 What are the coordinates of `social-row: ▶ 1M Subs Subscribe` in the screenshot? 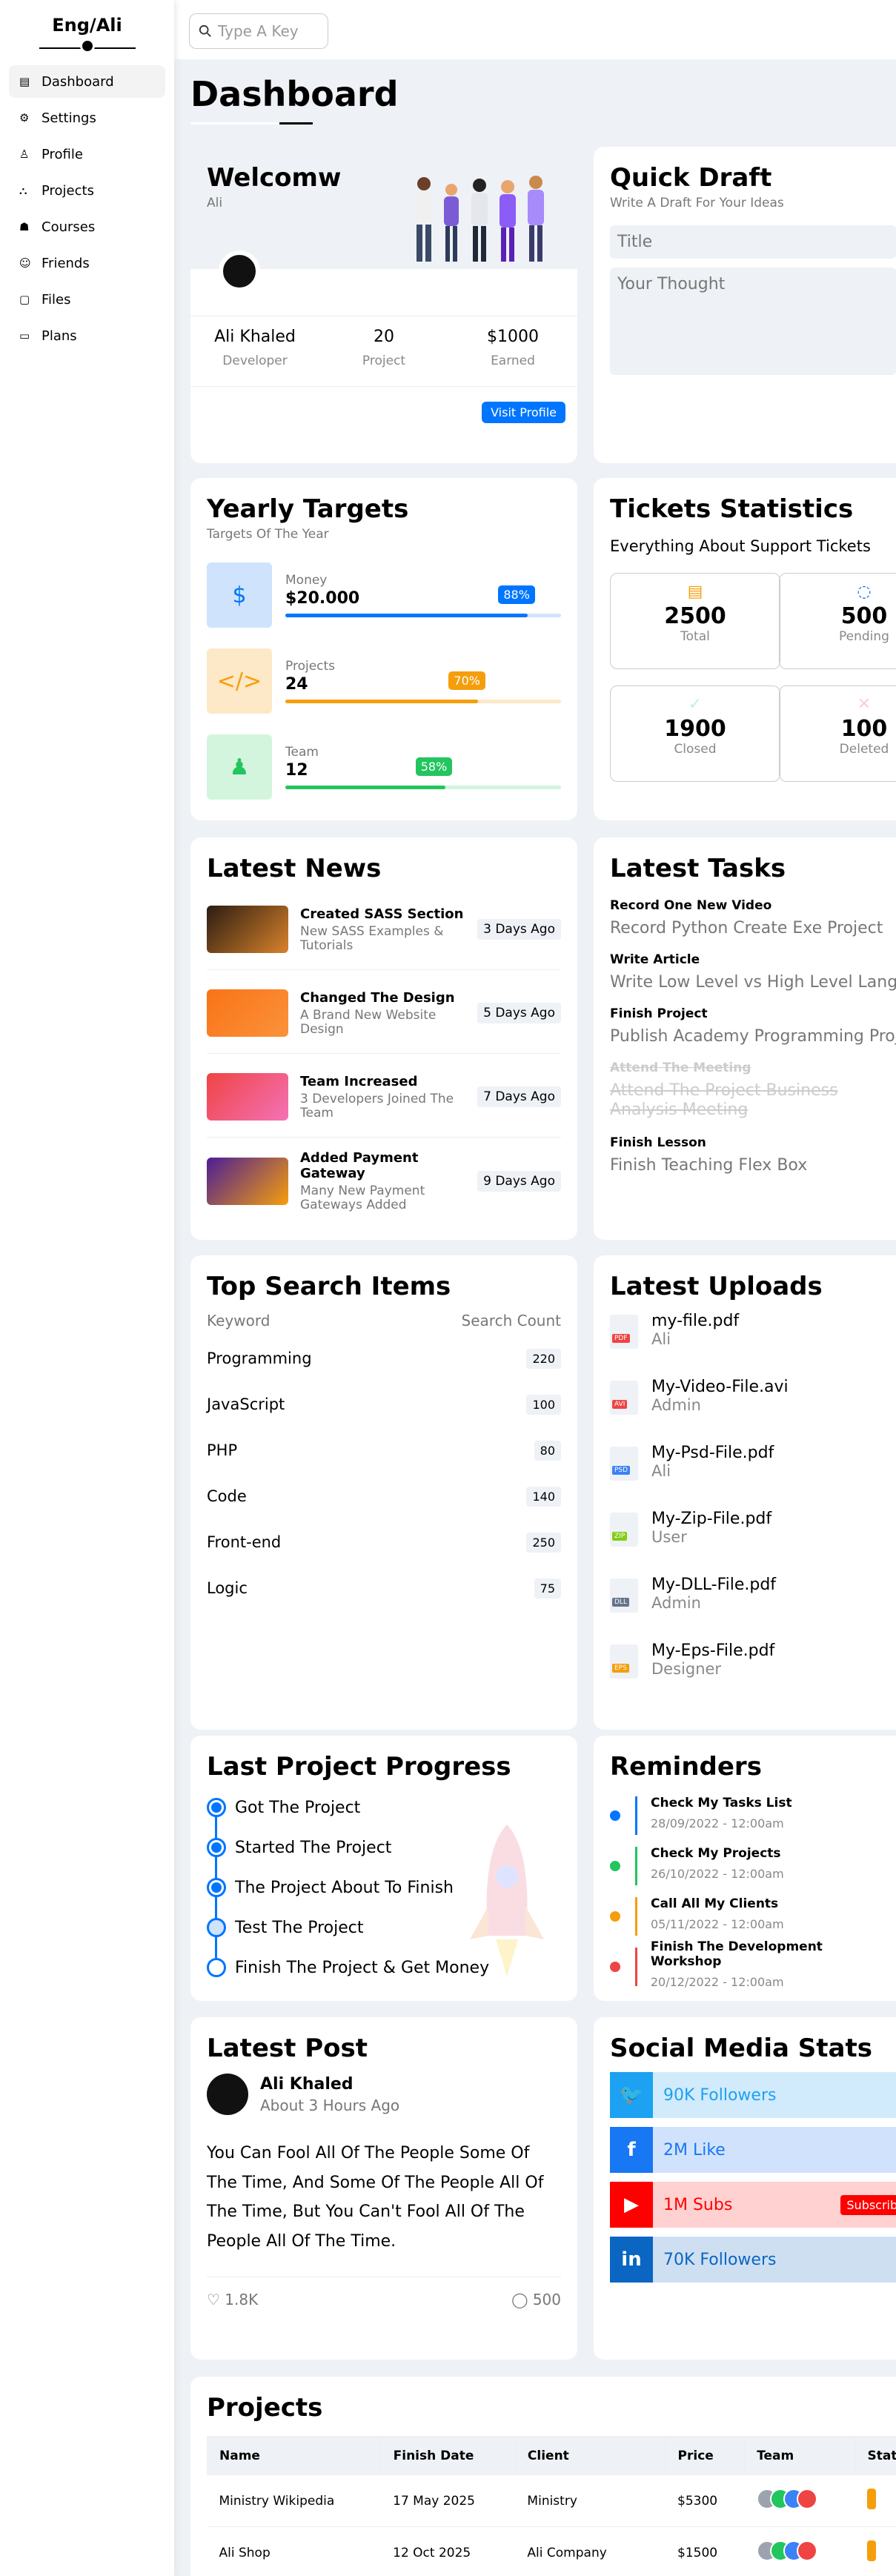 It's located at (753, 2205).